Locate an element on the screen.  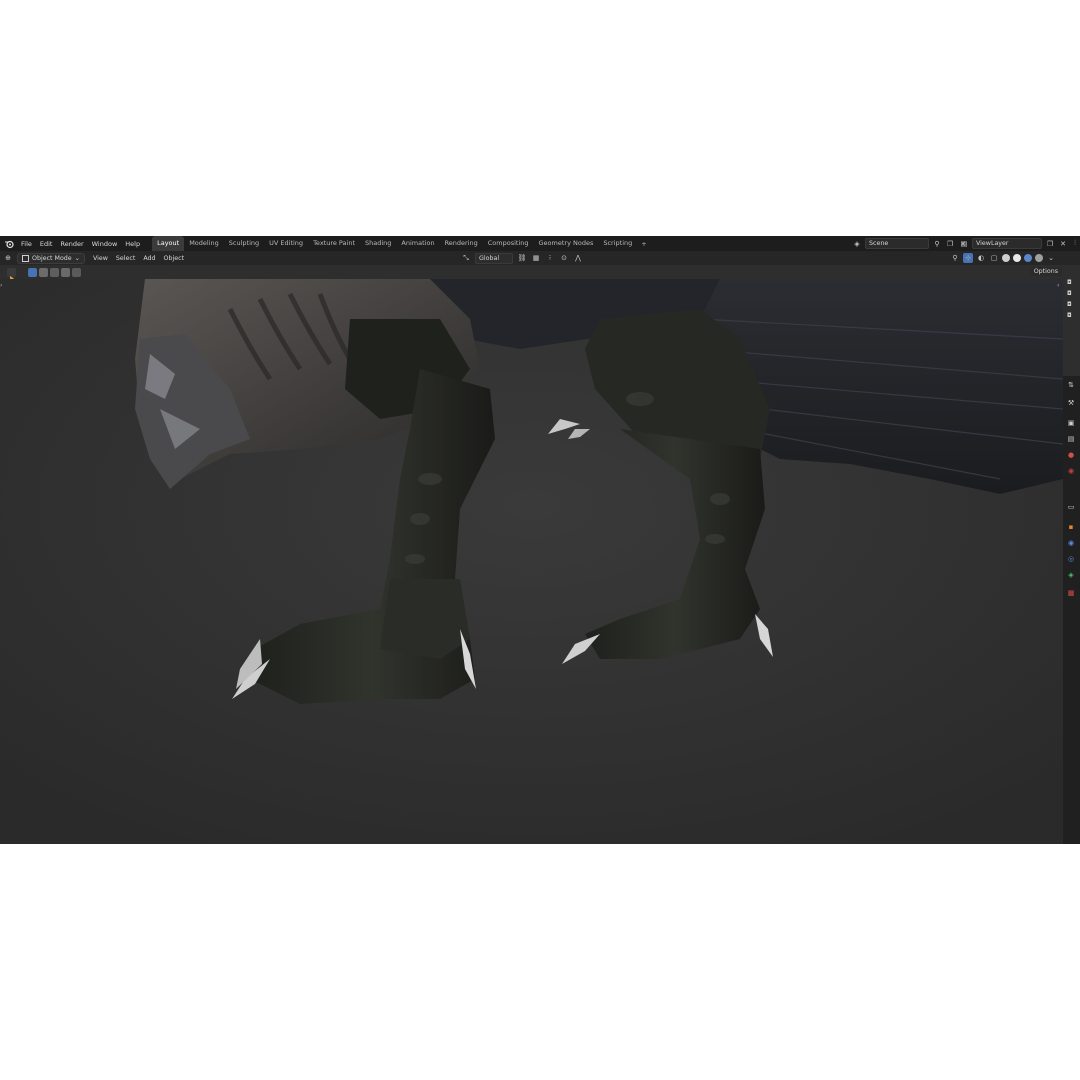
mode-dropdown: Object Mode ⌄ is located at coordinates (51, 258).